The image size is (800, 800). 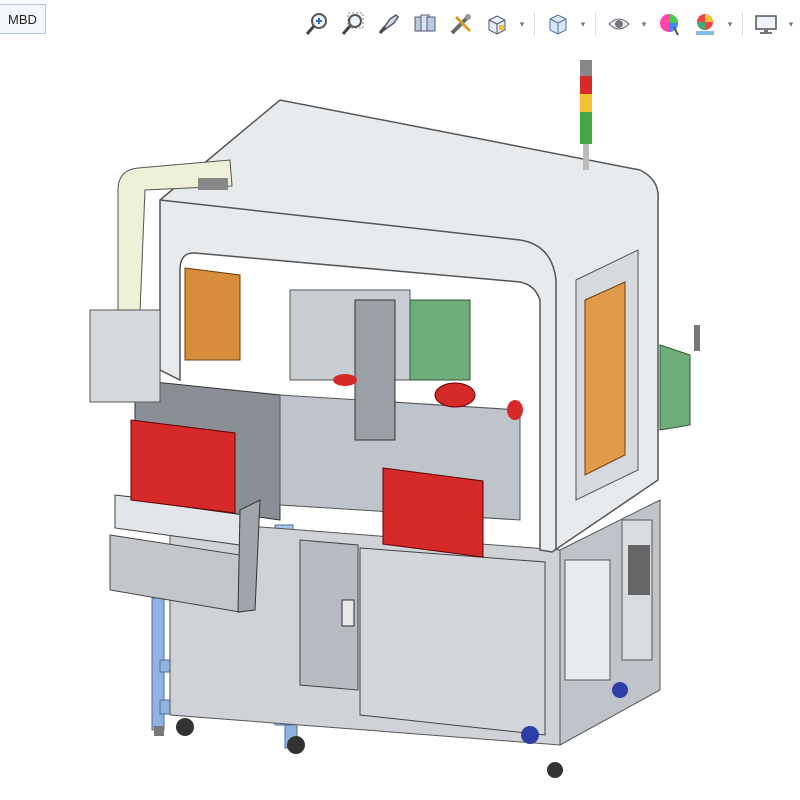 I want to click on appearance-button, so click(x=669, y=24).